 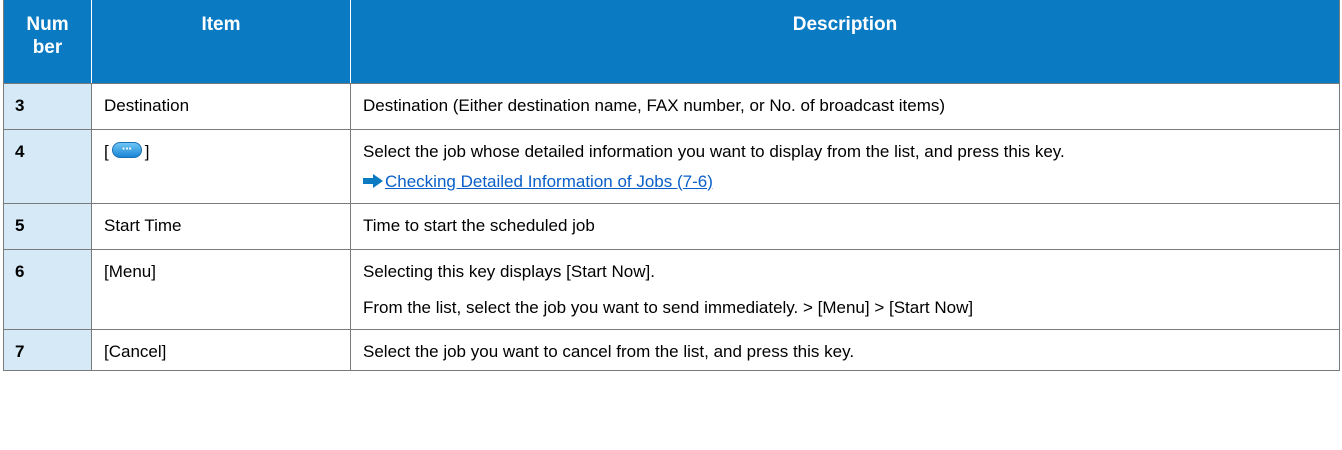 I want to click on item-bracket-open: [, so click(x=106, y=151).